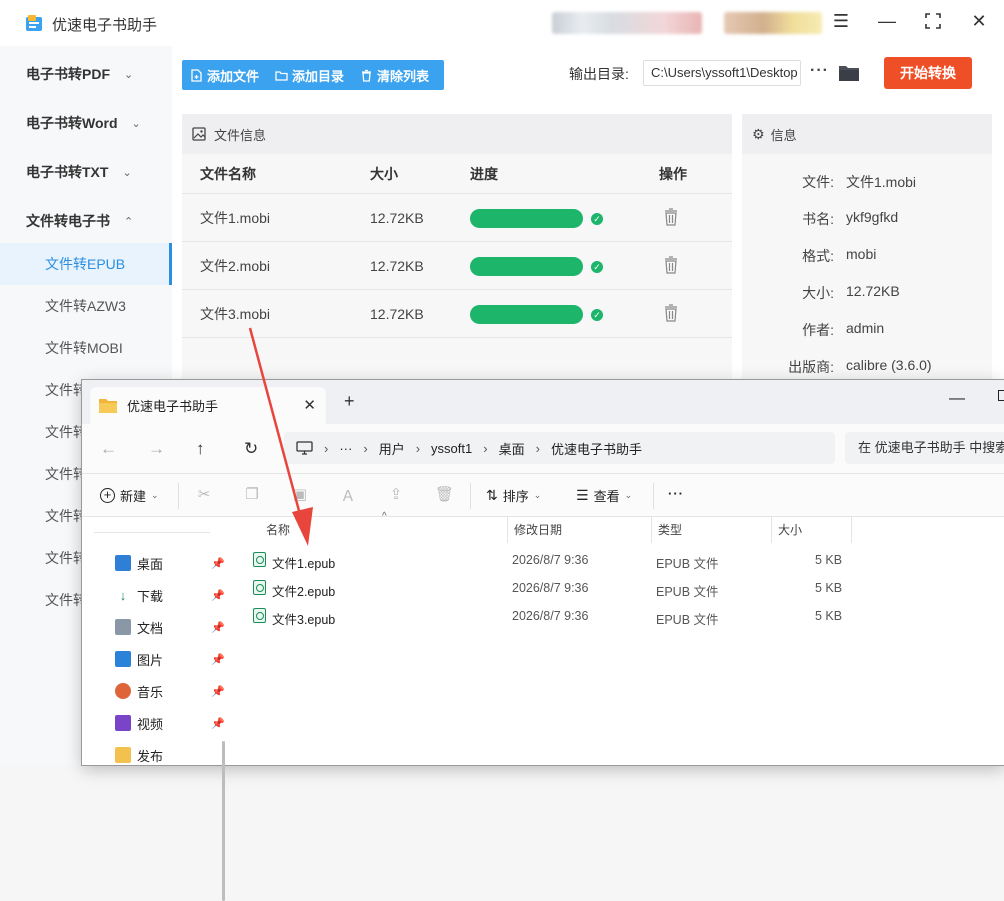  I want to click on plus-circle-icon: +, so click(107, 495).